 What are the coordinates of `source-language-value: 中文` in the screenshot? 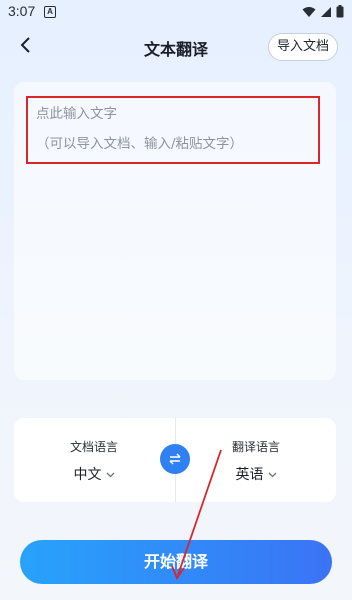 It's located at (87, 475).